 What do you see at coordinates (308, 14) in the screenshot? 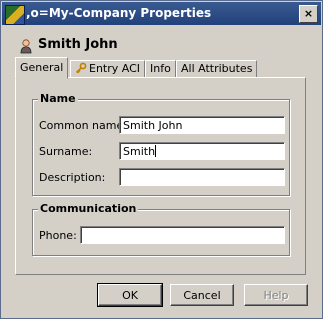
I see `close-button: ×` at bounding box center [308, 14].